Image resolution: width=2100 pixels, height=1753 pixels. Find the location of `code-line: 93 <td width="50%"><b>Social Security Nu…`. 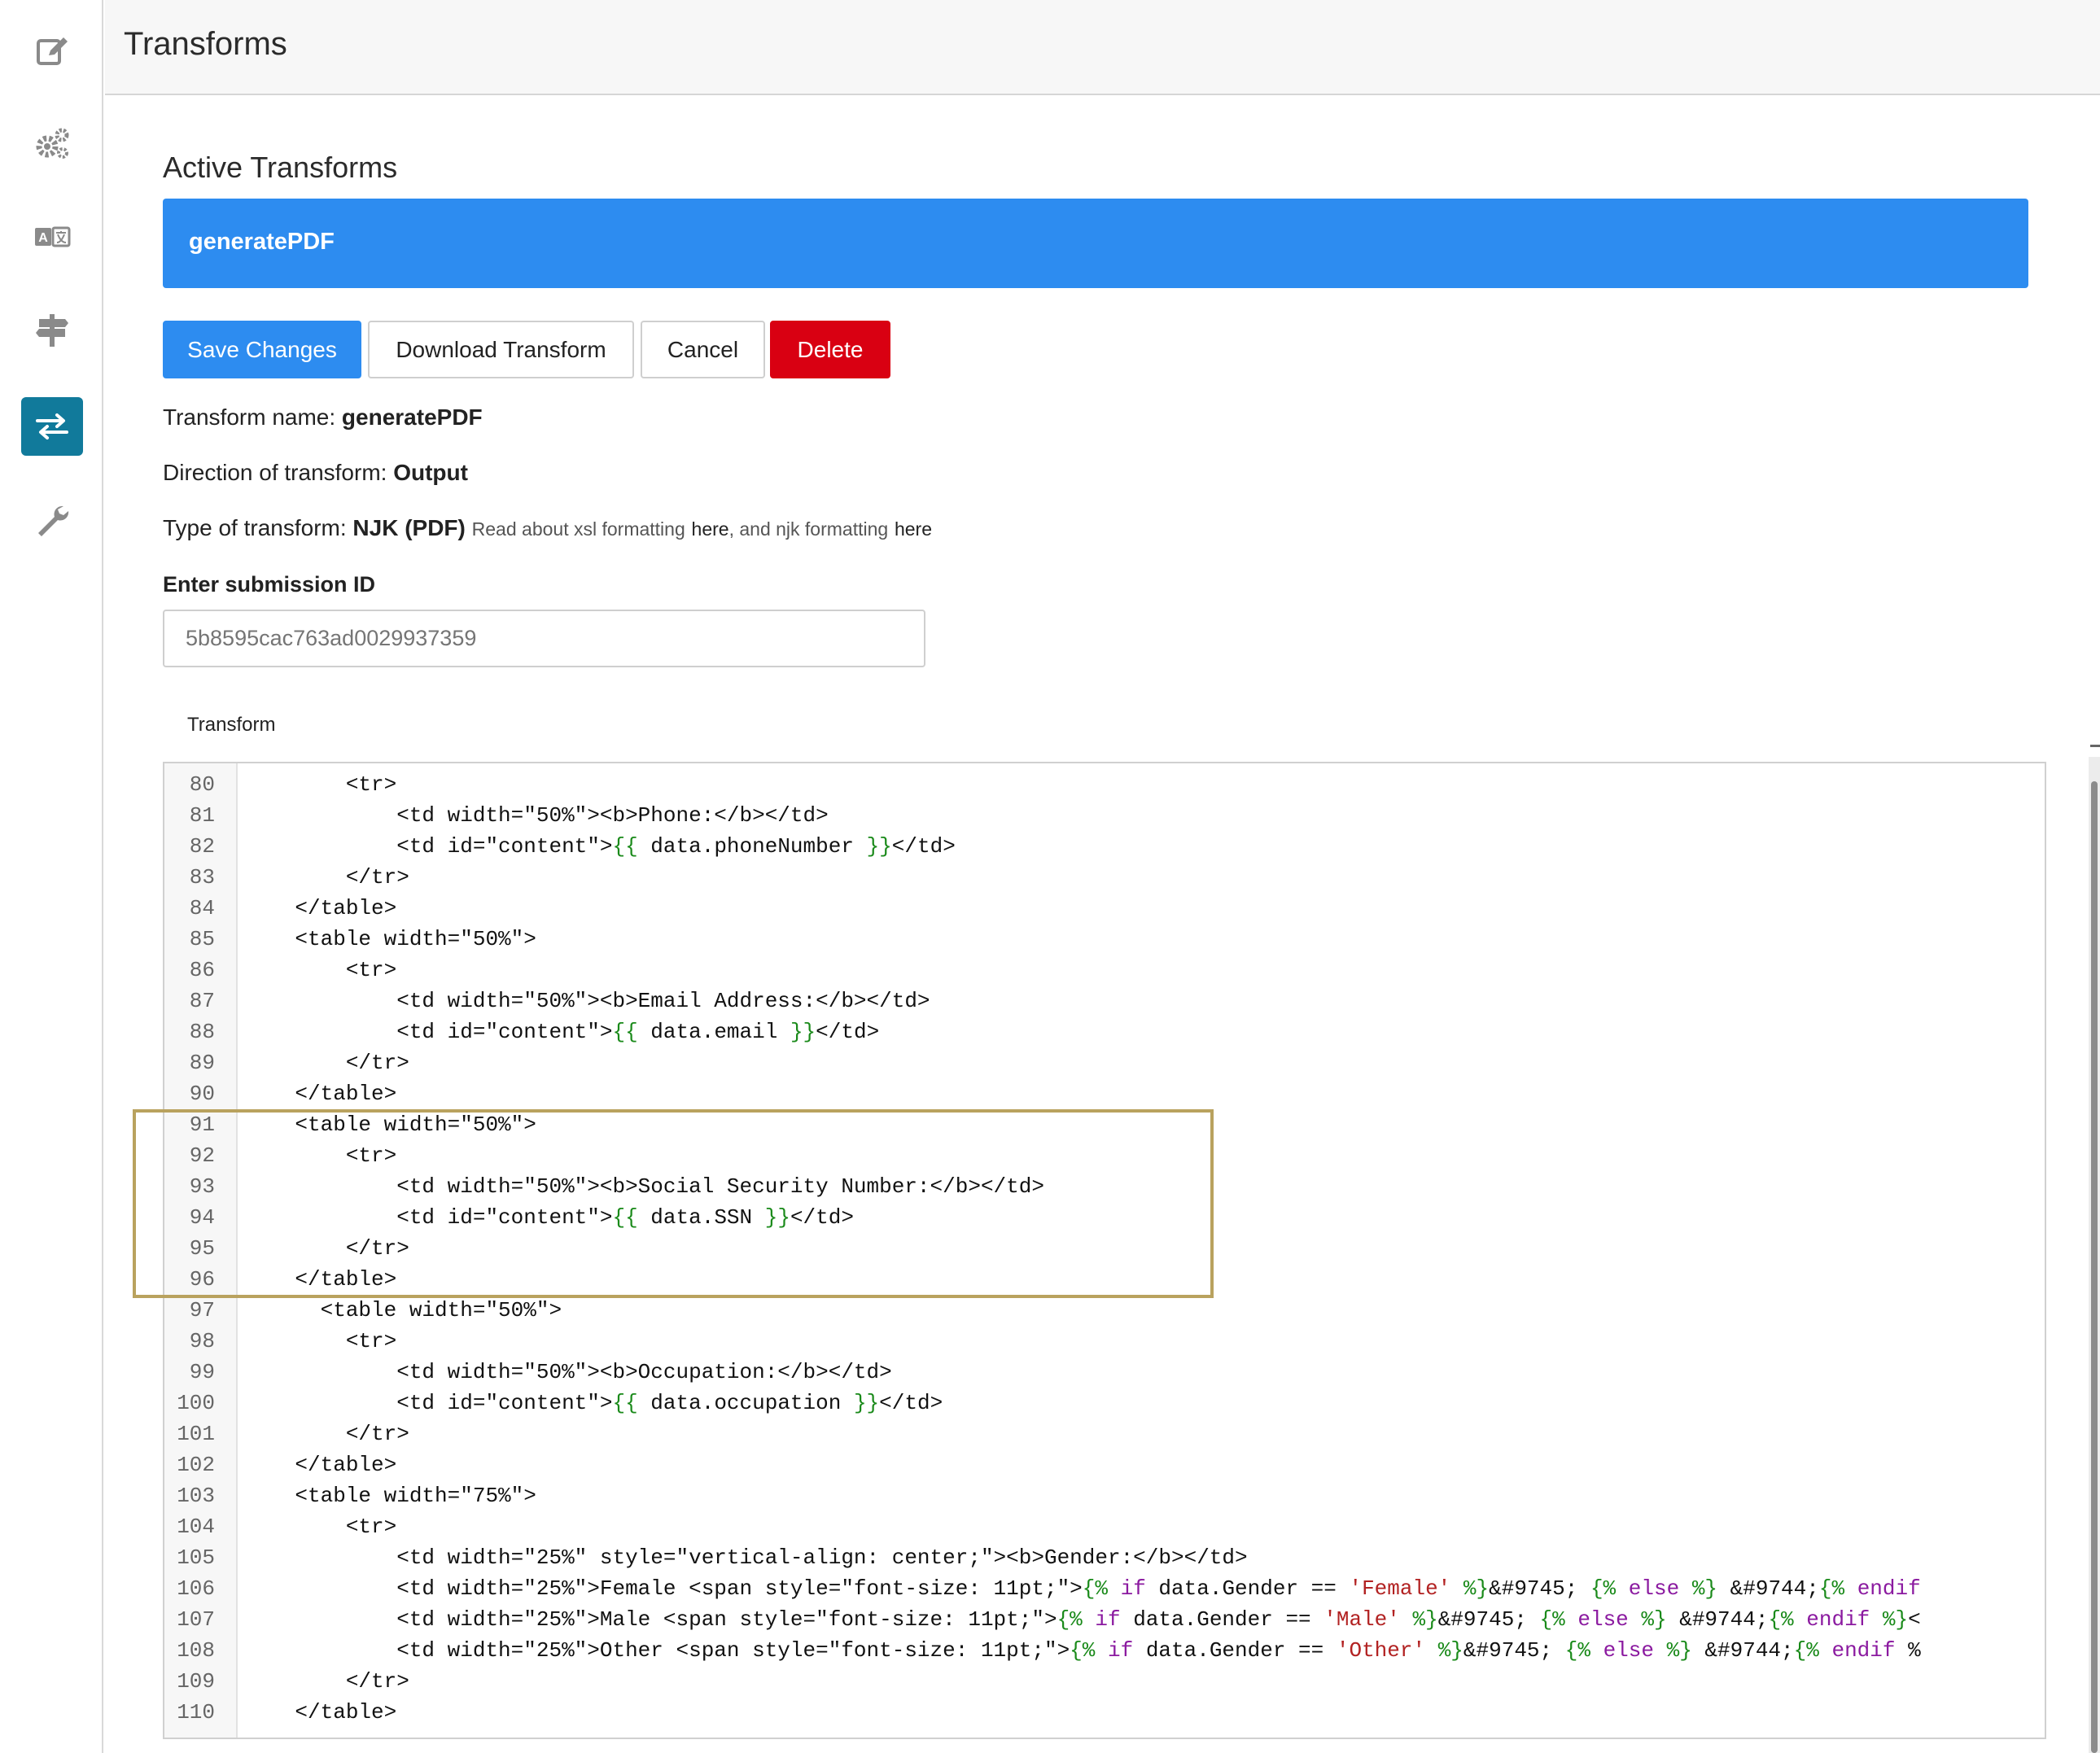

code-line: 93 <td width="50%"><b>Social Security Nu… is located at coordinates (1105, 1186).